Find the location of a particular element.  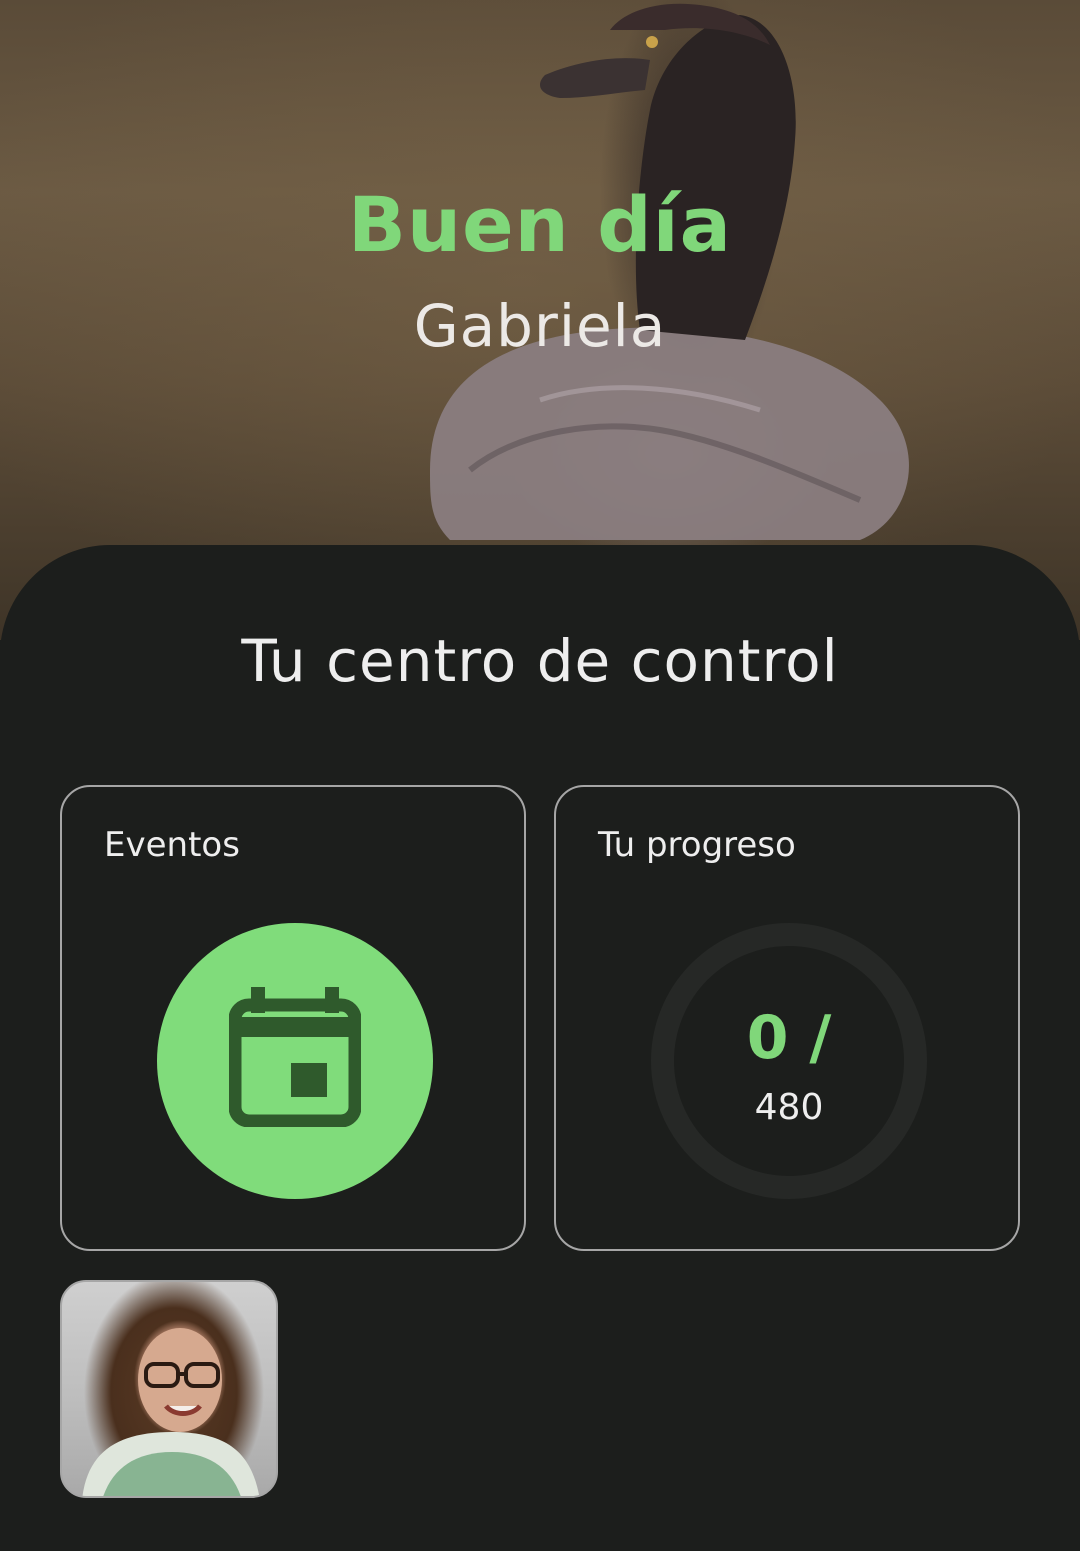

avatar-photo is located at coordinates (171, 1412).